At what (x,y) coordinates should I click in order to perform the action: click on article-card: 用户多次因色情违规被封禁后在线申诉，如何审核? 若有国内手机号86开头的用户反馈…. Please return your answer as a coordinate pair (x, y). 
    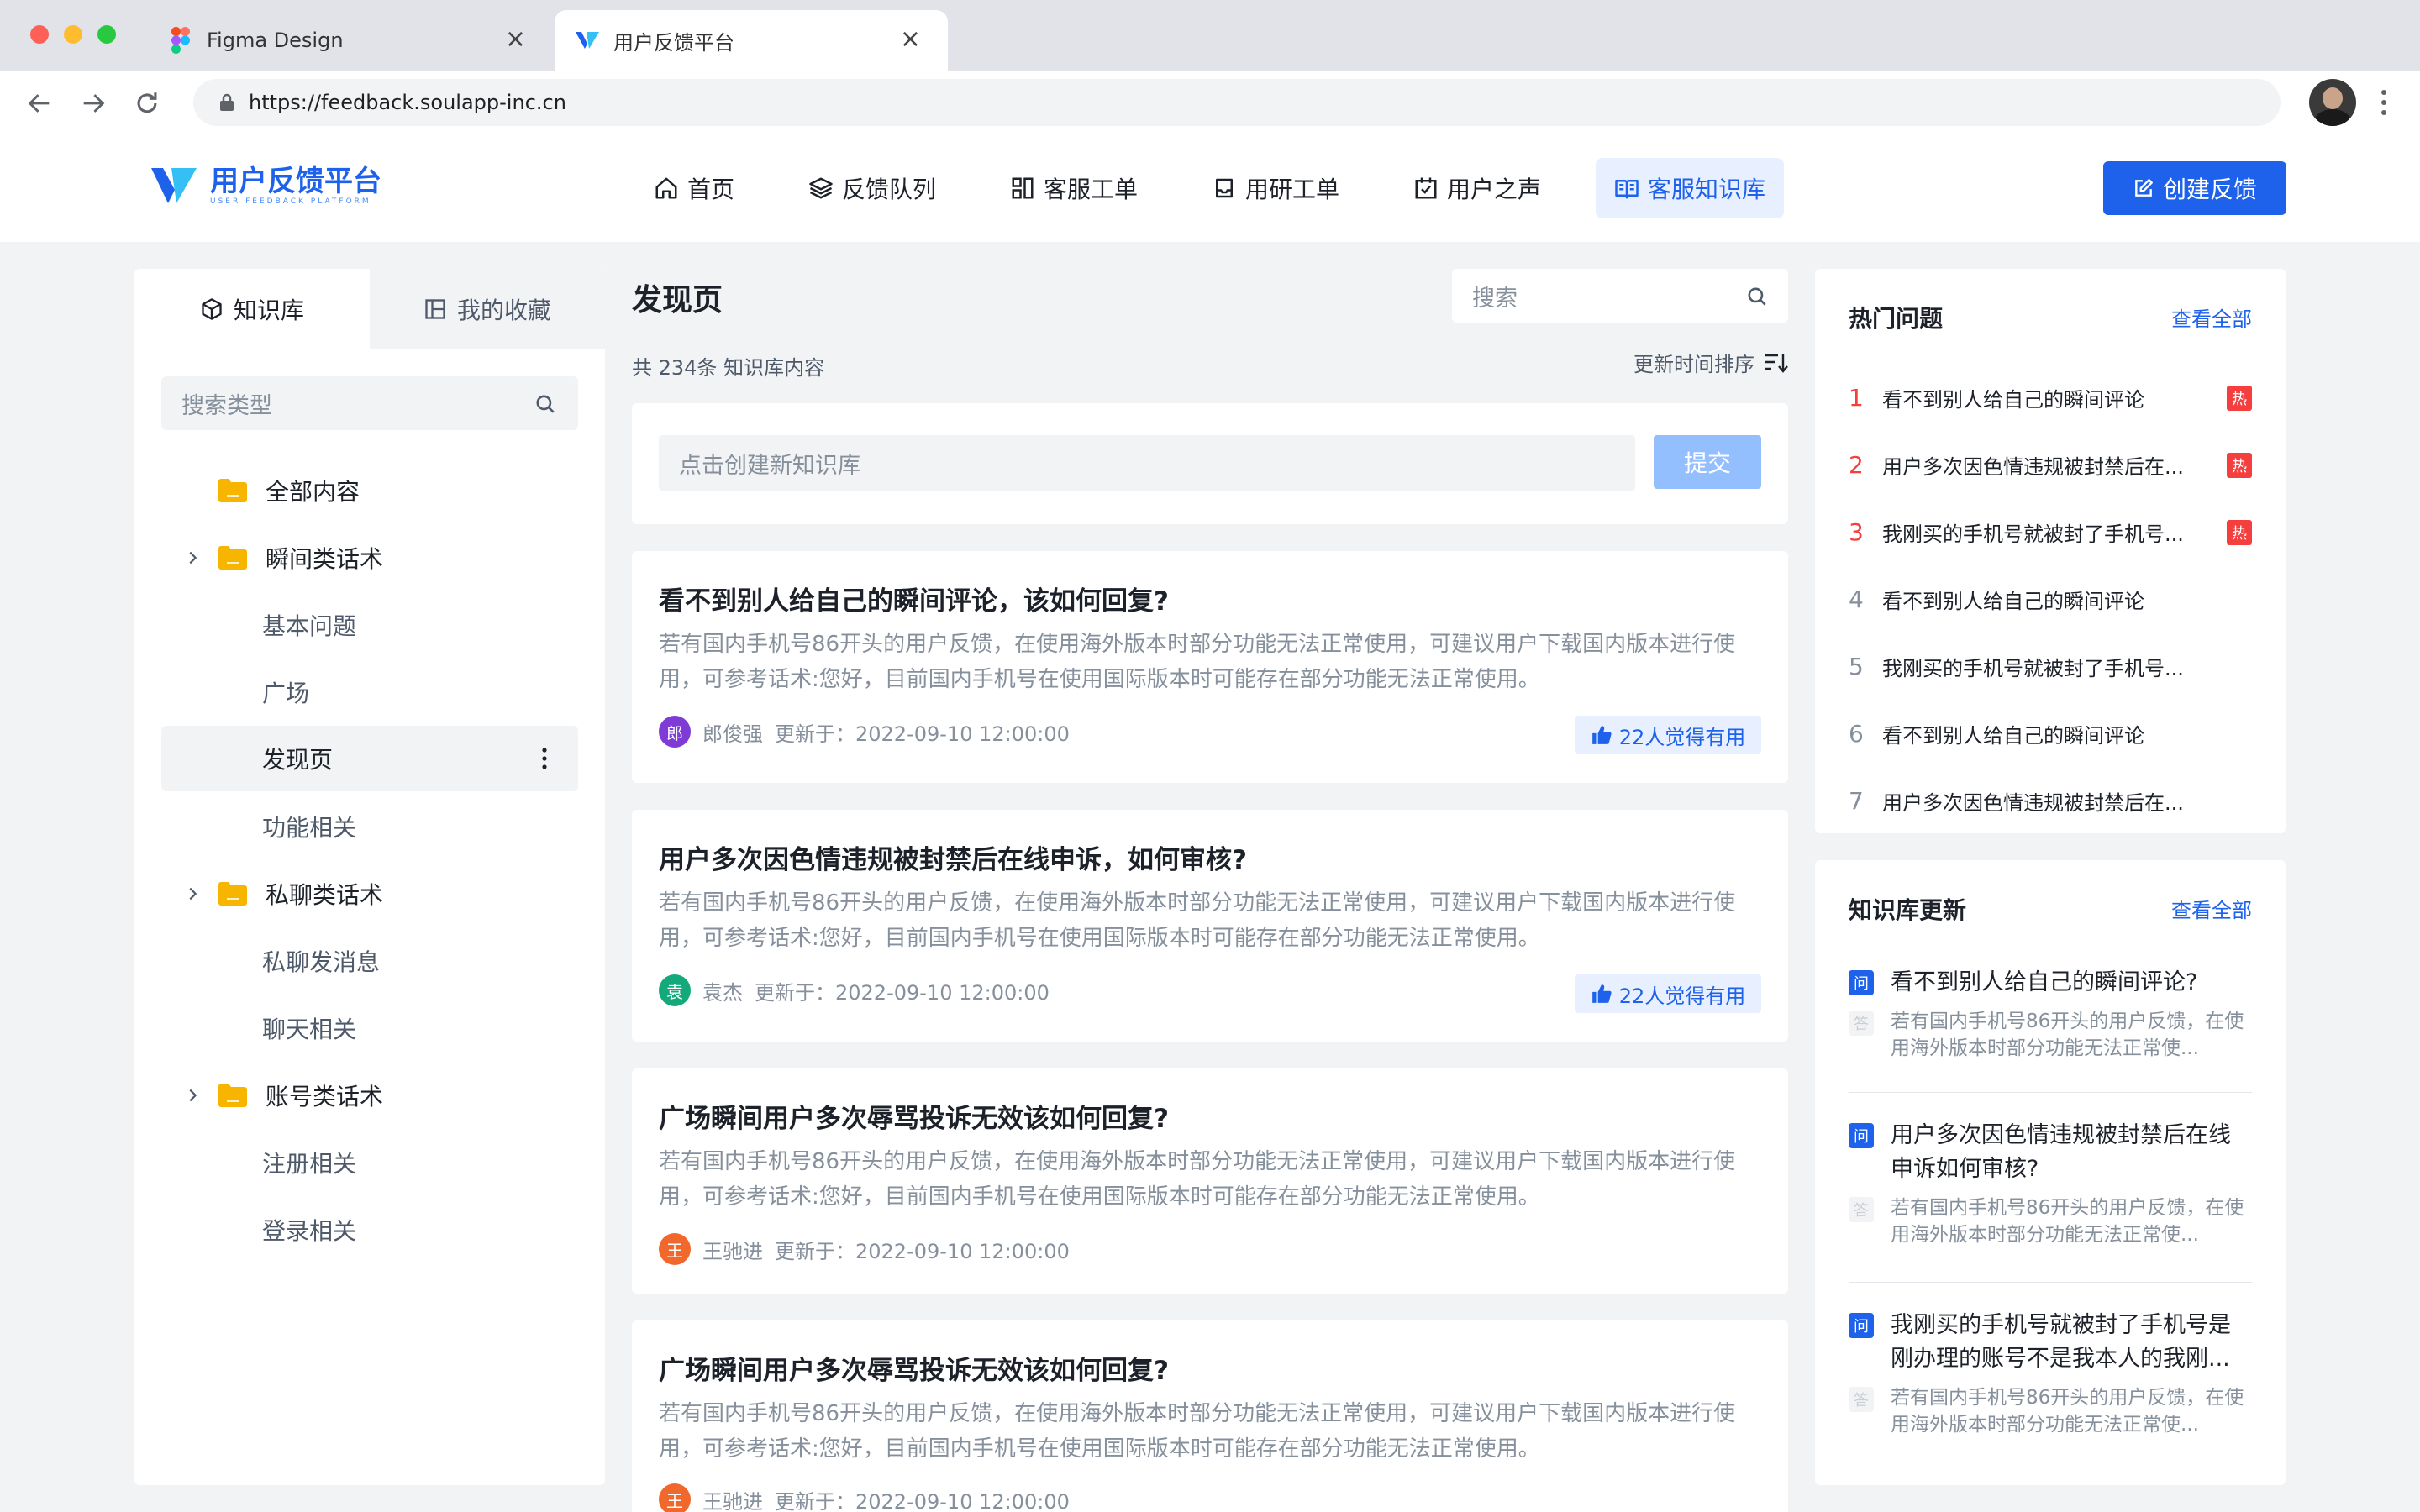
    Looking at the image, I should click on (1210, 926).